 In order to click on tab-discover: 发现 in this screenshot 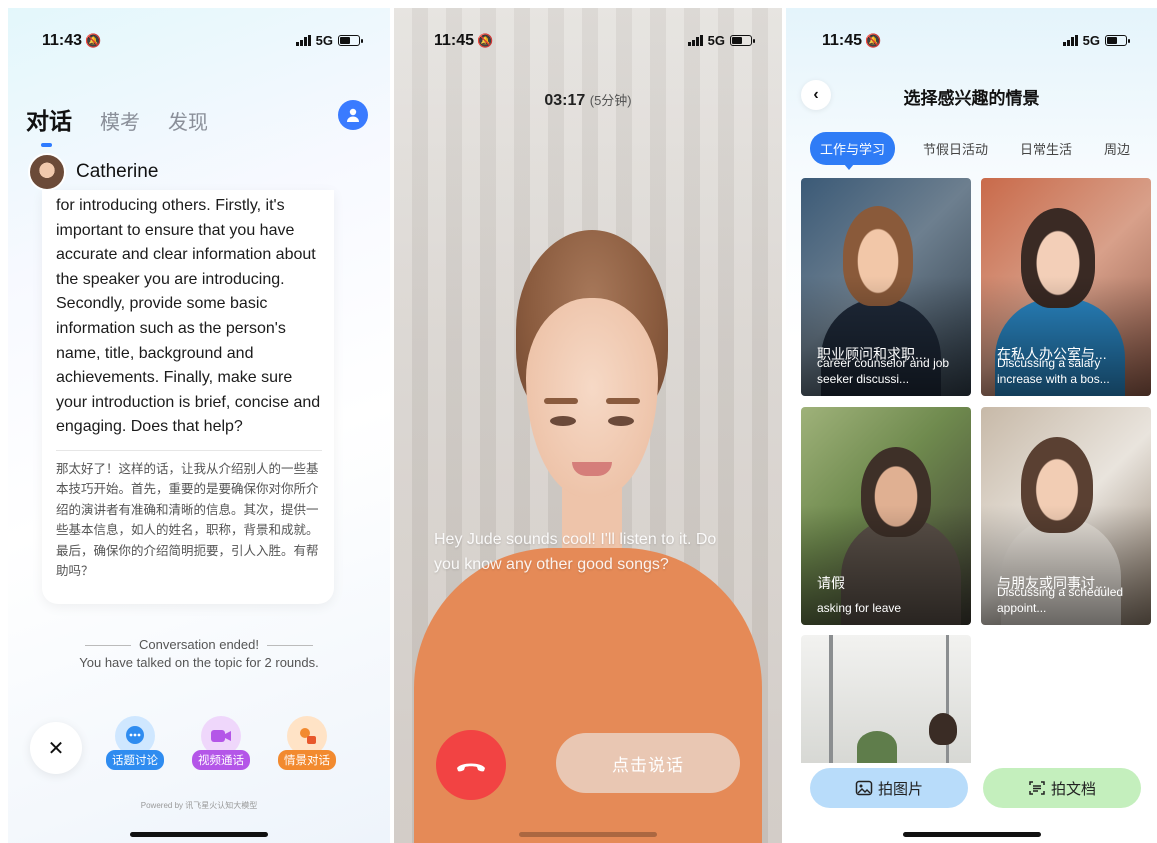, I will do `click(188, 120)`.